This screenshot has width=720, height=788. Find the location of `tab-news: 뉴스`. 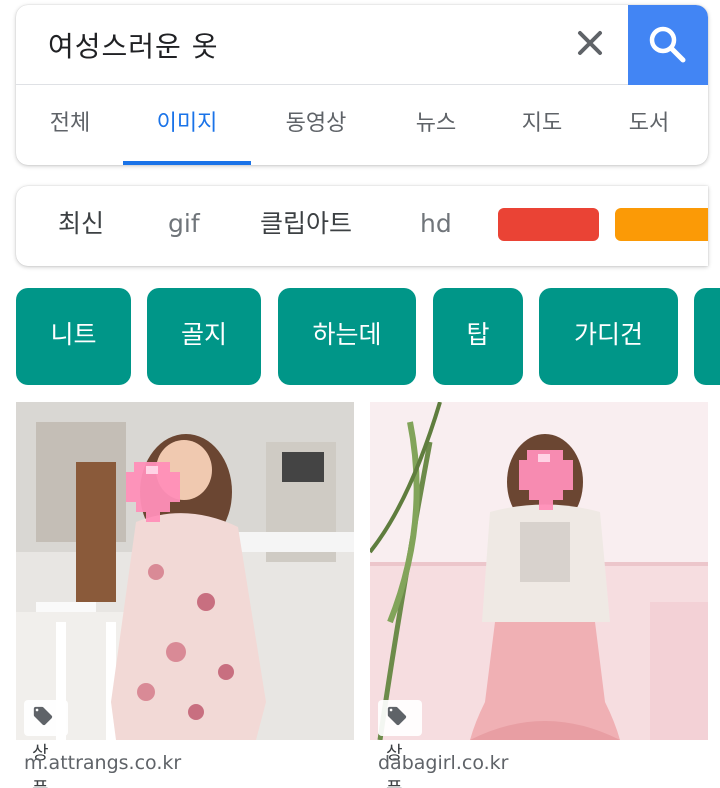

tab-news: 뉴스 is located at coordinates (436, 125).